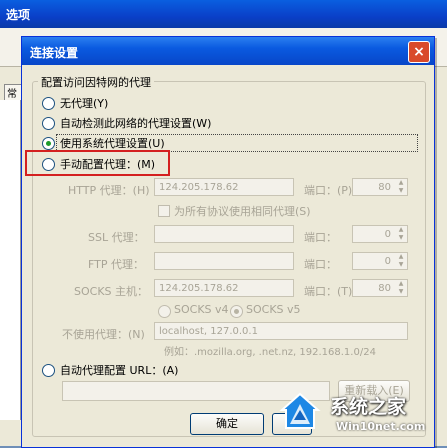  Describe the element at coordinates (108, 164) in the screenshot. I see `label-manual-proxy: 手动配置代理：(M)` at that location.